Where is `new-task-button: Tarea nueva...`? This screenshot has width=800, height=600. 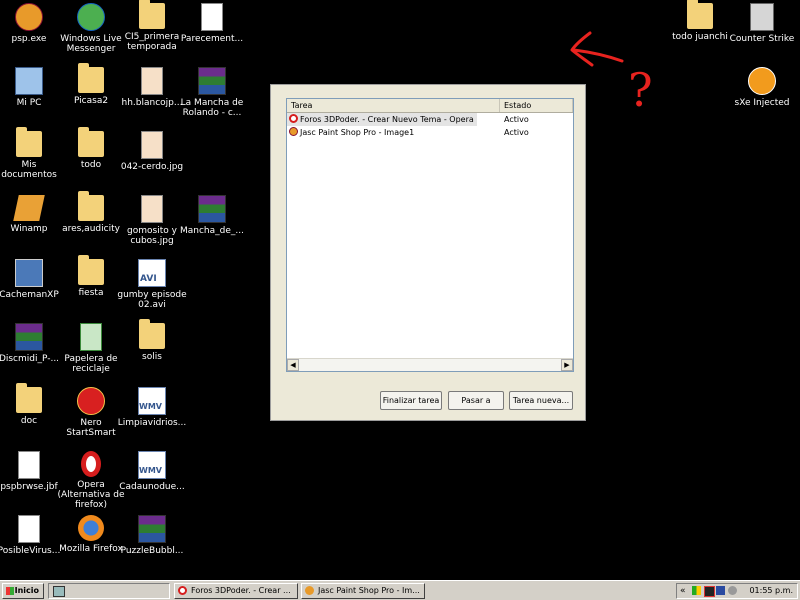
new-task-button: Tarea nueva... is located at coordinates (541, 400).